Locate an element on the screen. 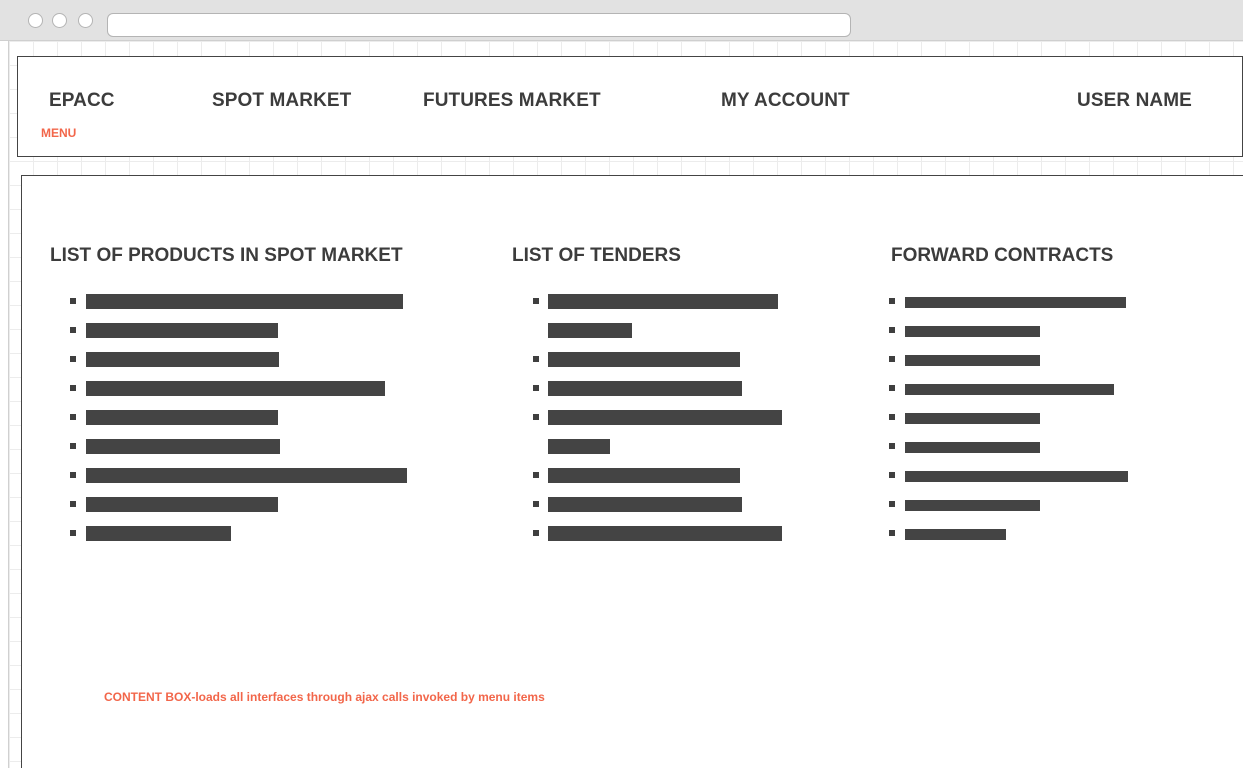  menu-box is located at coordinates (630, 106).